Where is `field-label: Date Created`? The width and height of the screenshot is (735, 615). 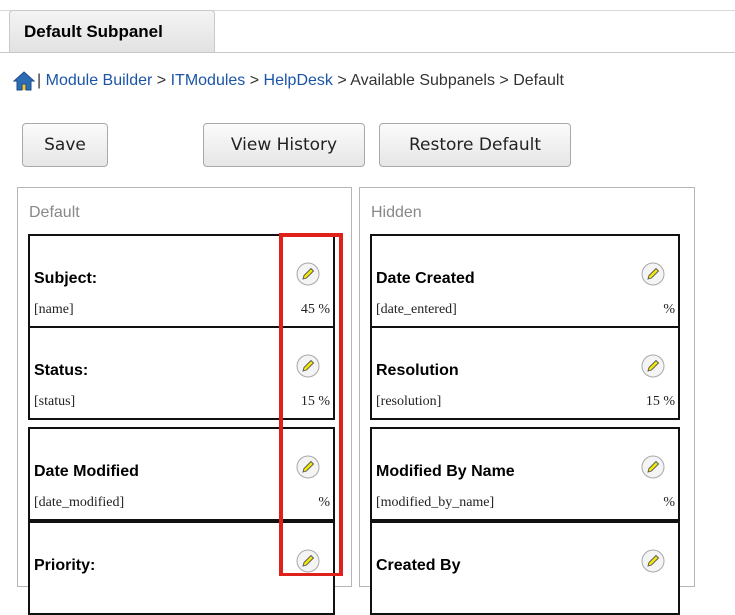 field-label: Date Created is located at coordinates (425, 278).